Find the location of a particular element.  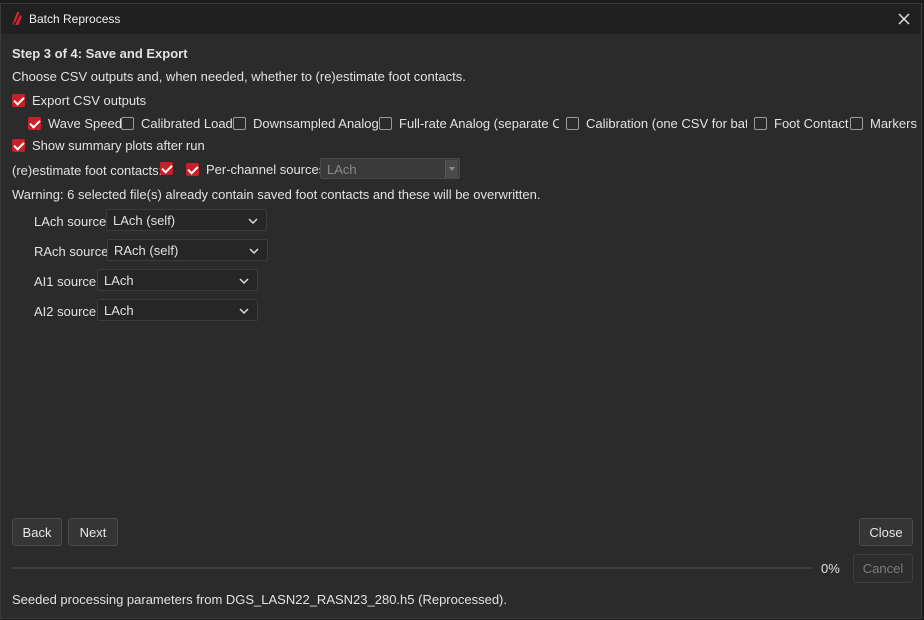

downsampled-analog-checkbox is located at coordinates (239, 123).